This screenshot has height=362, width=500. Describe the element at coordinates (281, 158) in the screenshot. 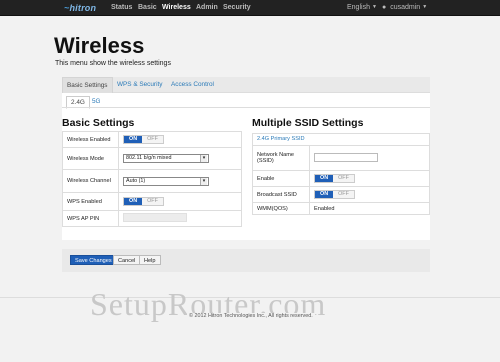

I see `network-name-label: Network Name (SSID)` at that location.